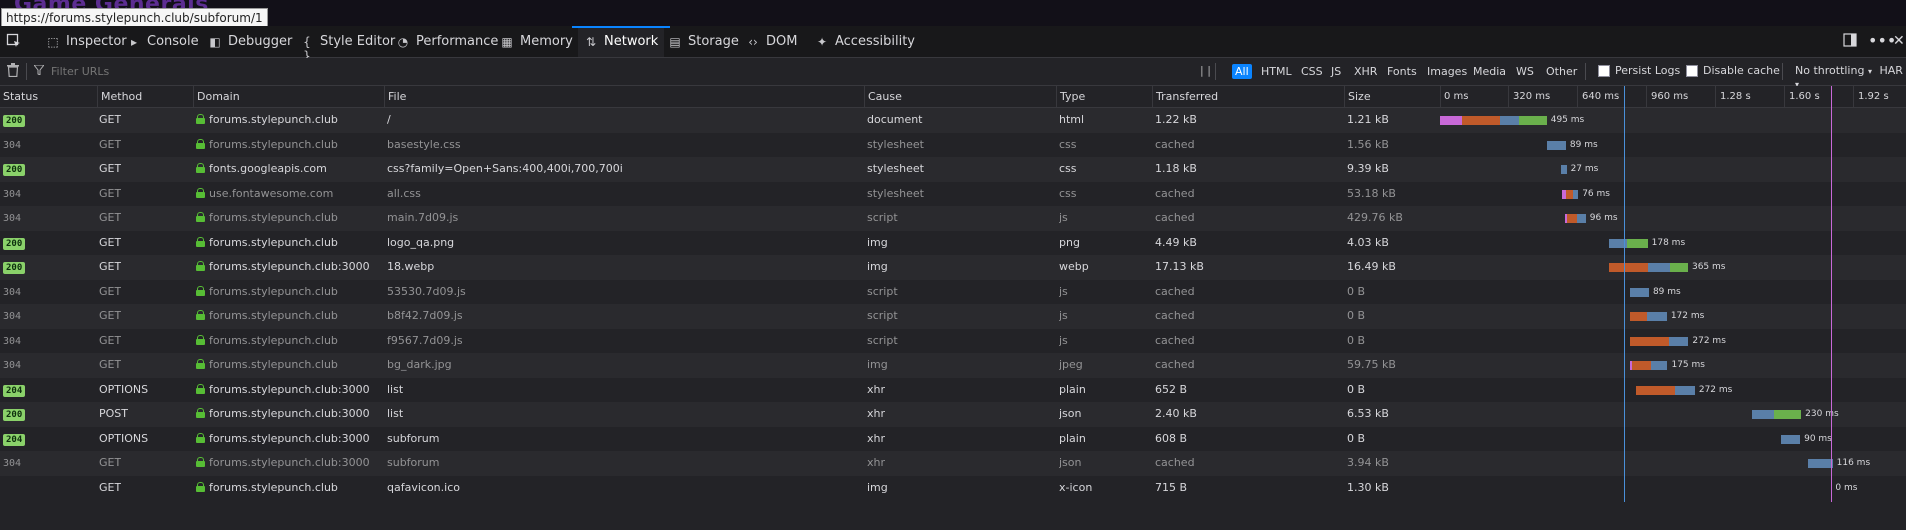 The image size is (1906, 530). I want to click on waterfall-bar: 76 ms, so click(953, 194).